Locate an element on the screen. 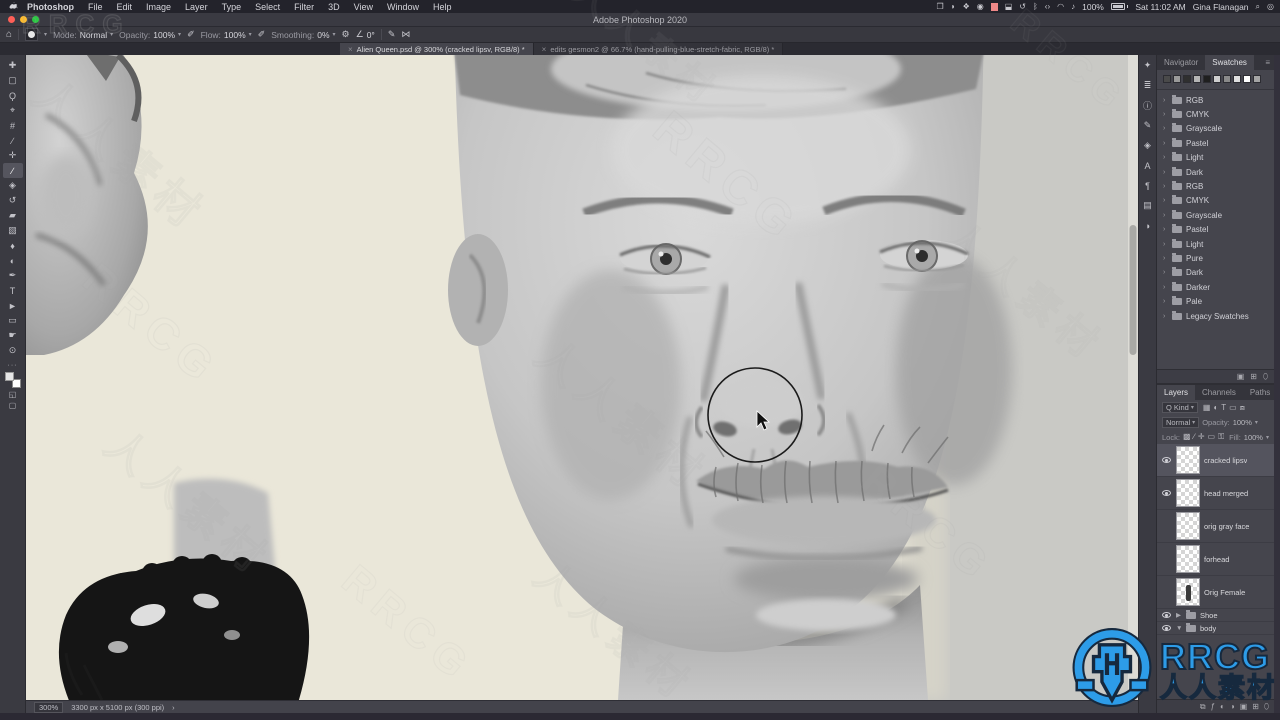 The height and width of the screenshot is (720, 1280). edit-toolbar-icon: ··· is located at coordinates (13, 365).